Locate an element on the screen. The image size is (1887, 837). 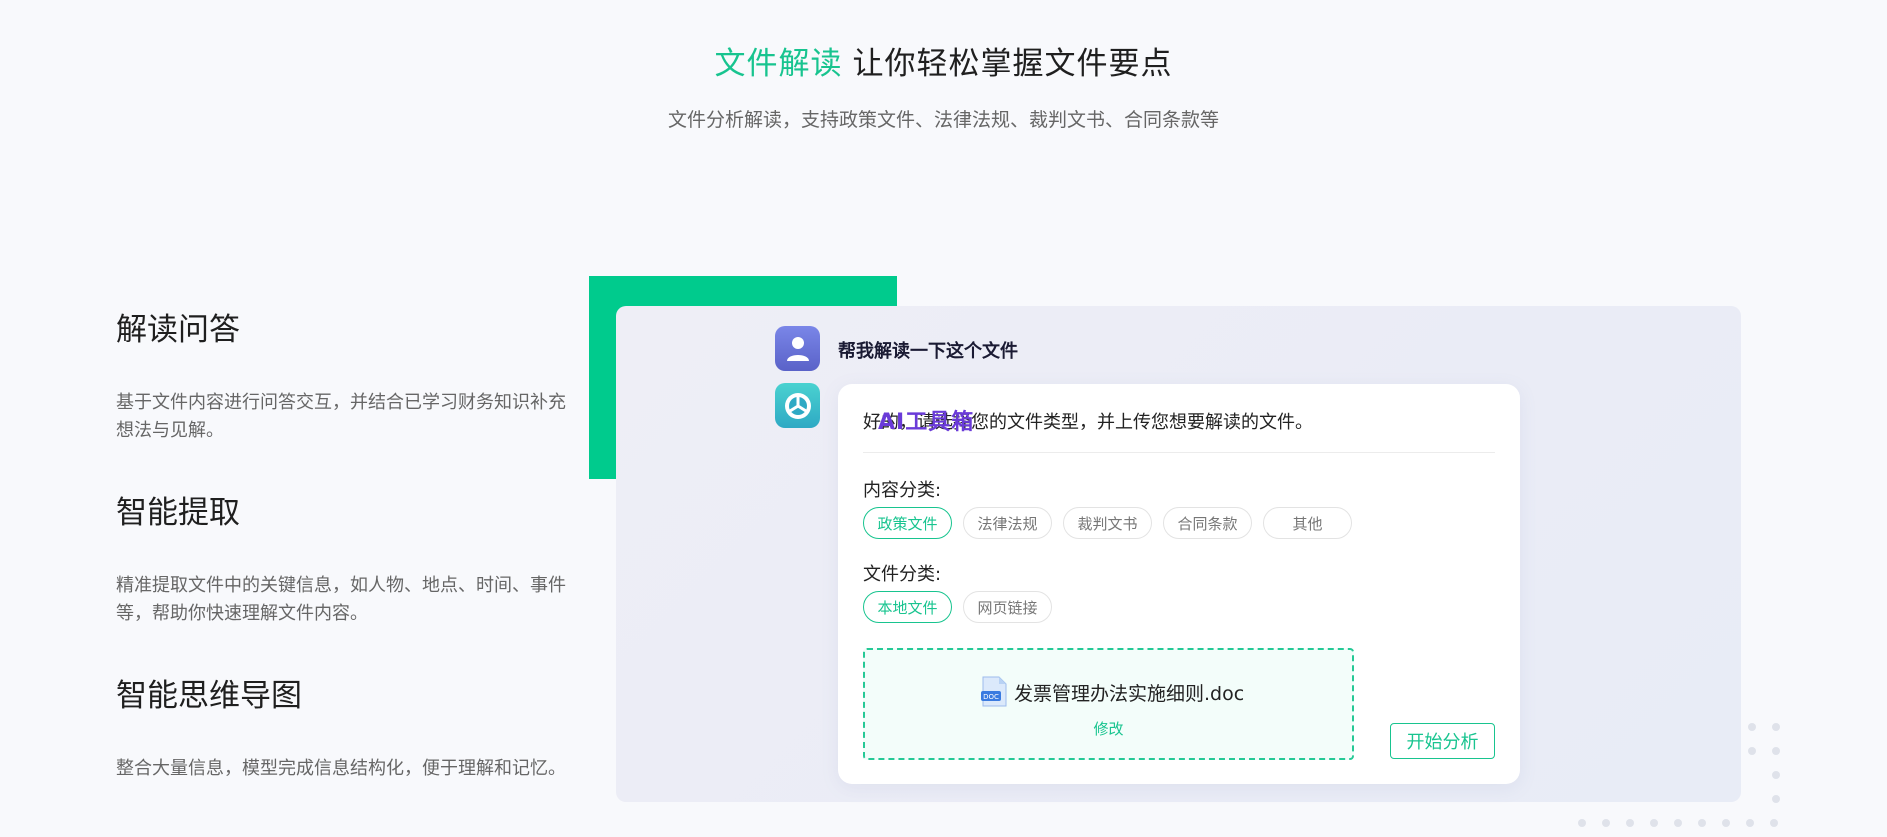
user-message: 帮我解读一下这个文件 is located at coordinates (928, 351).